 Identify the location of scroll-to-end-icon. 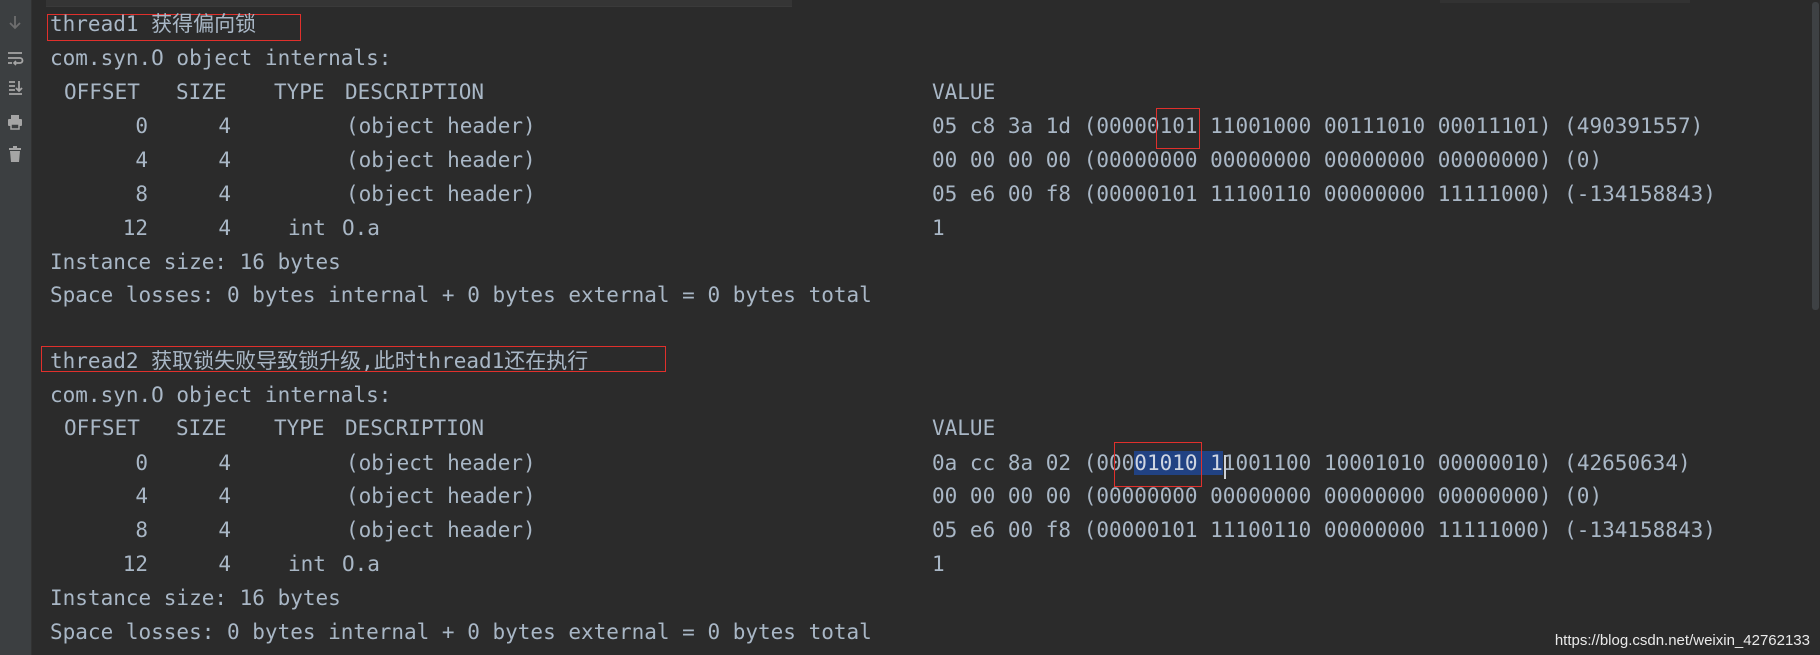
(15, 88).